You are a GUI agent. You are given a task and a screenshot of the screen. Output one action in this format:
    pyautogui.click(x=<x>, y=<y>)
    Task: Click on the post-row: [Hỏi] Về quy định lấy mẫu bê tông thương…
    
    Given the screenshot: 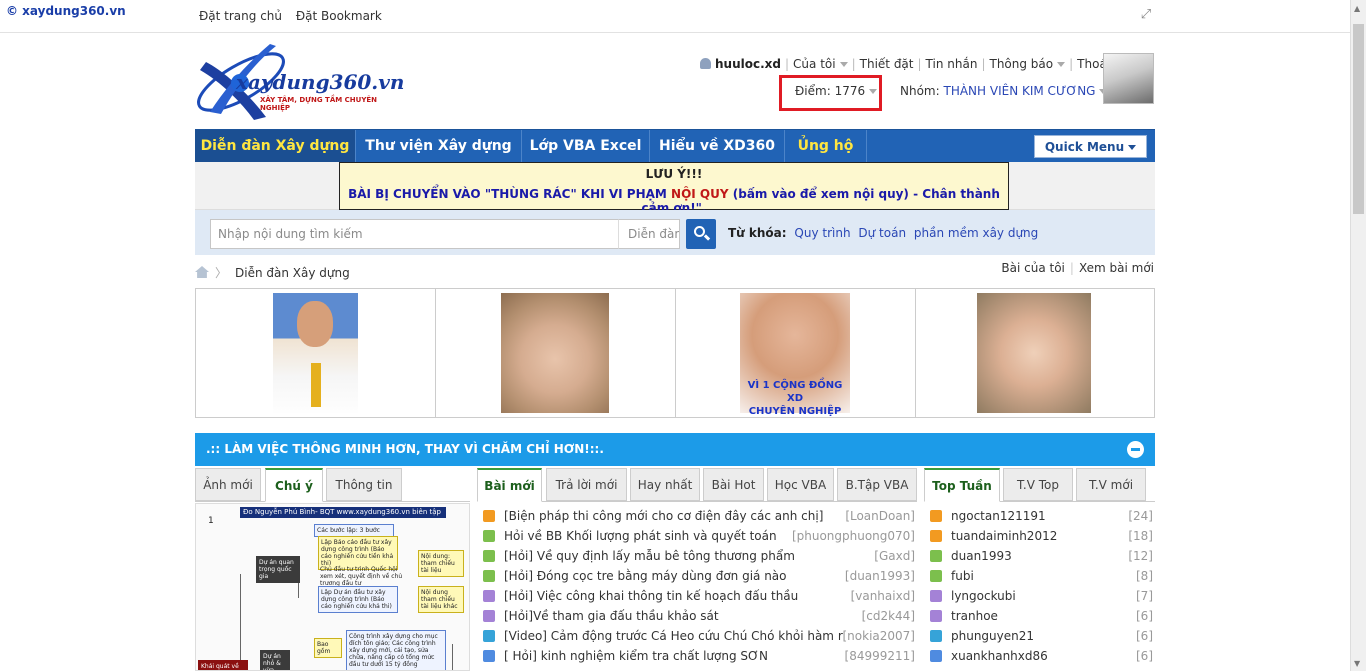 What is the action you would take?
    pyautogui.click(x=697, y=556)
    